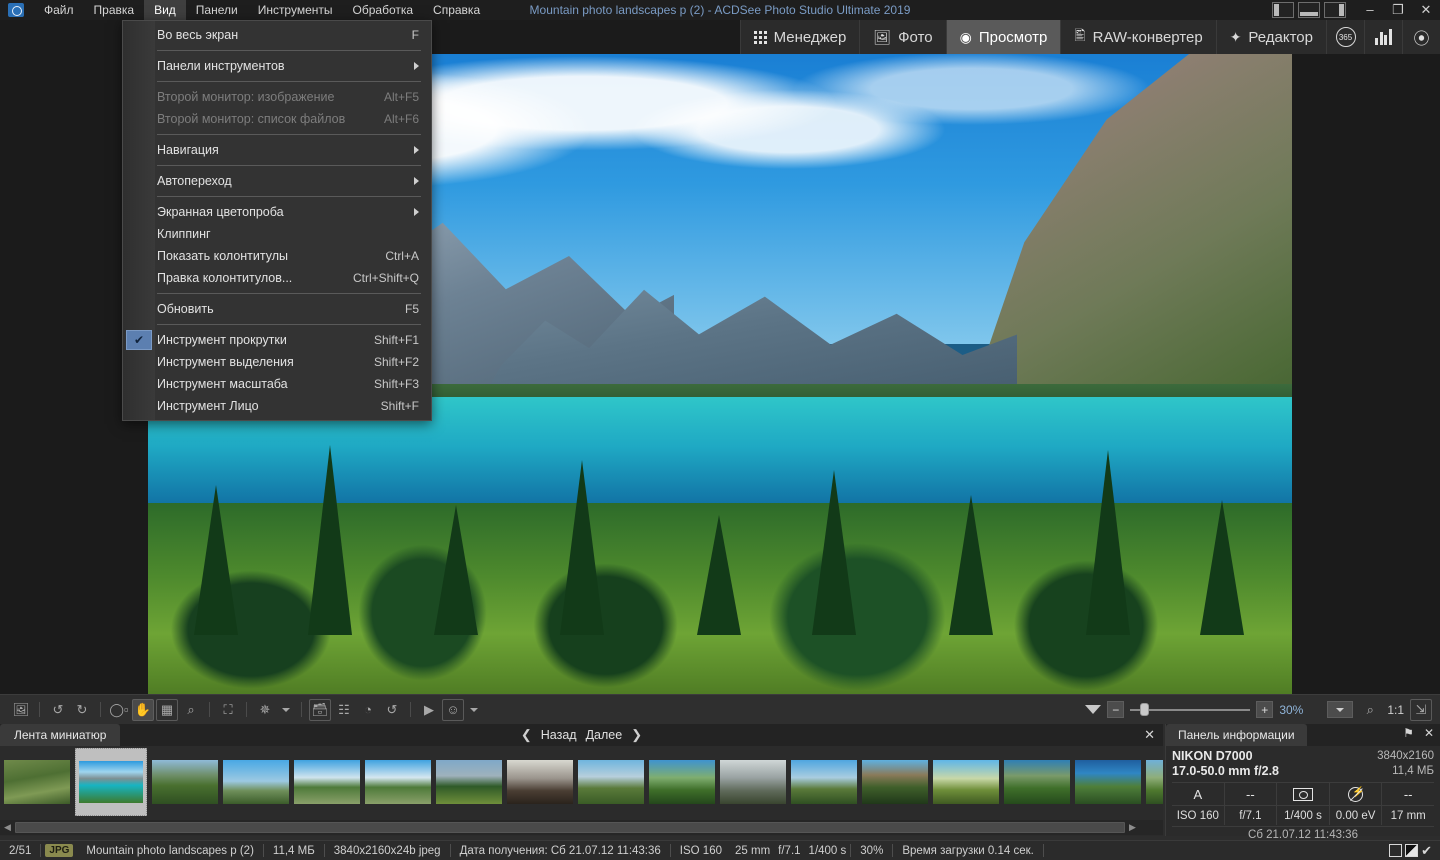 This screenshot has width=1440, height=860. Describe the element at coordinates (570, 827) in the screenshot. I see `scrollbar-thumb` at that location.